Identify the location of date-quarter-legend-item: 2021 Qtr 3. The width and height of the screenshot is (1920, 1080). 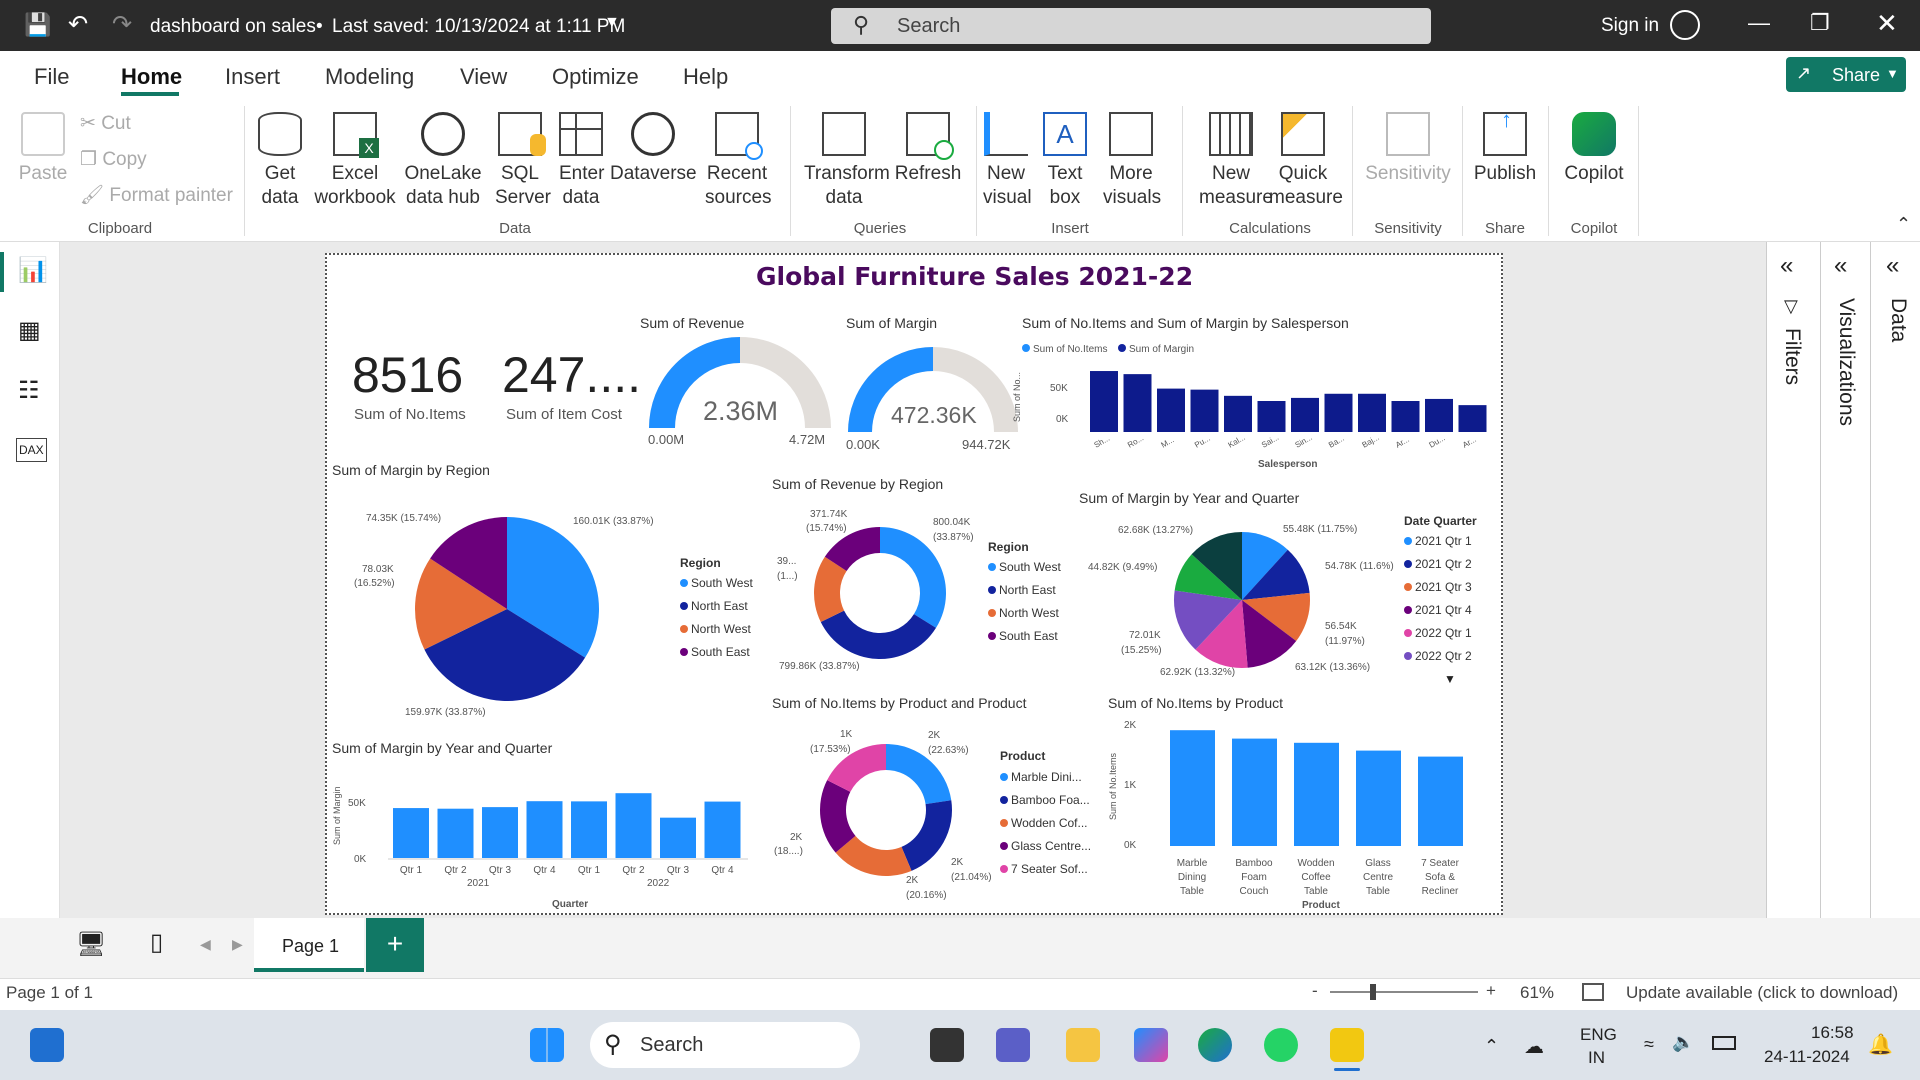
(1438, 587).